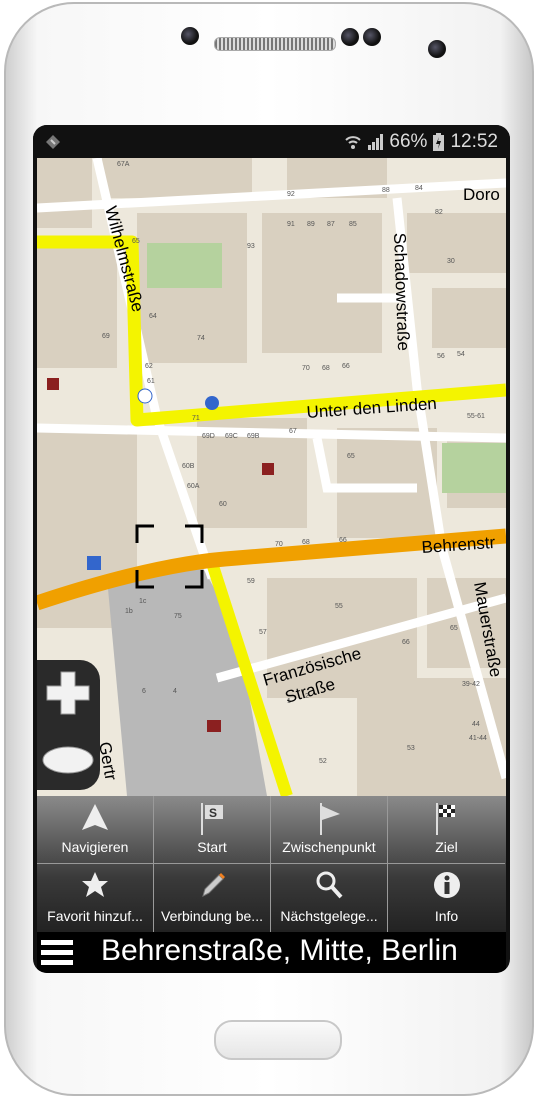 The width and height of the screenshot is (541, 1099). I want to click on street-label: Schadowstraße, so click(401, 291).